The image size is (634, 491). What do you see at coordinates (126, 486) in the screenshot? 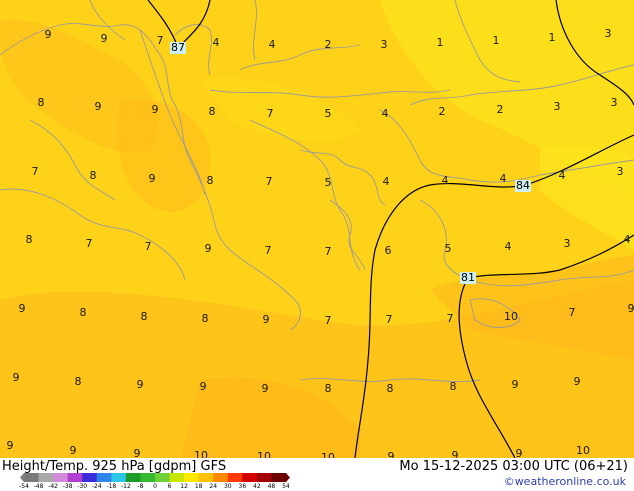
I see `scale-tick-label: -12` at bounding box center [126, 486].